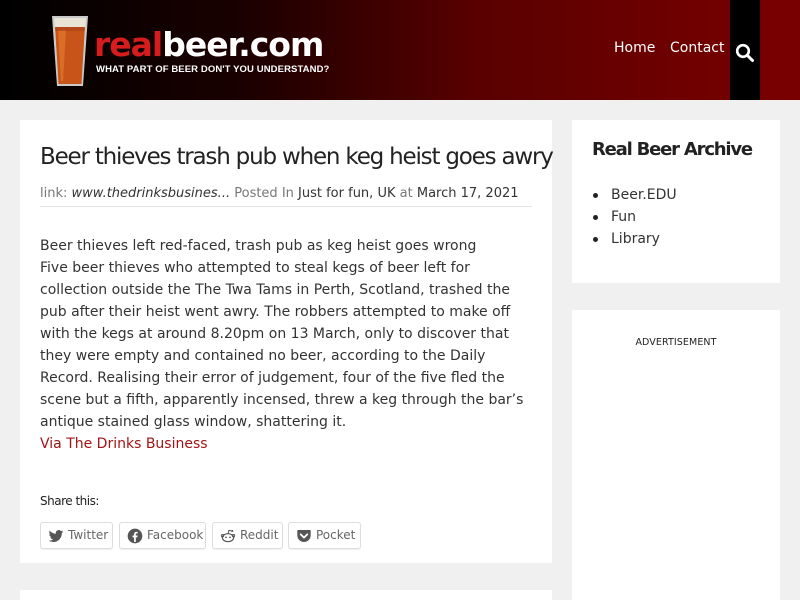 This screenshot has height=600, width=800. I want to click on advertisement-label: ADVERTISEMENT, so click(676, 342).